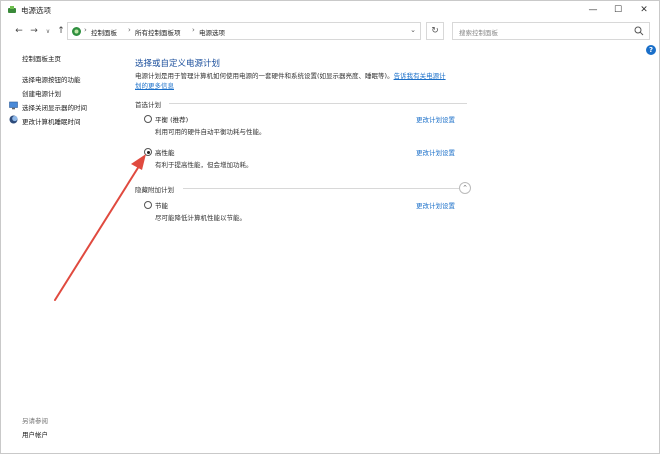 This screenshot has width=660, height=454. I want to click on search-placeholder: 搜索控制面板, so click(478, 33).